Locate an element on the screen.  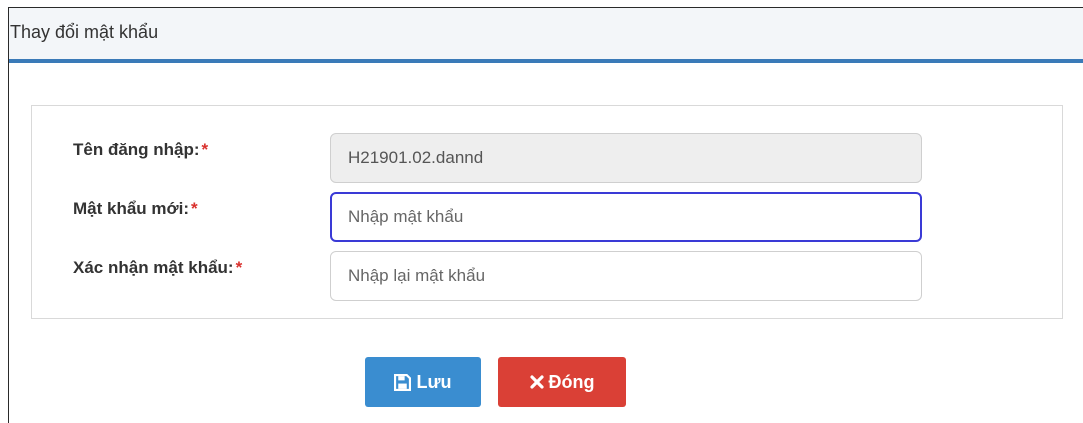
floppy-disk-icon is located at coordinates (403, 382).